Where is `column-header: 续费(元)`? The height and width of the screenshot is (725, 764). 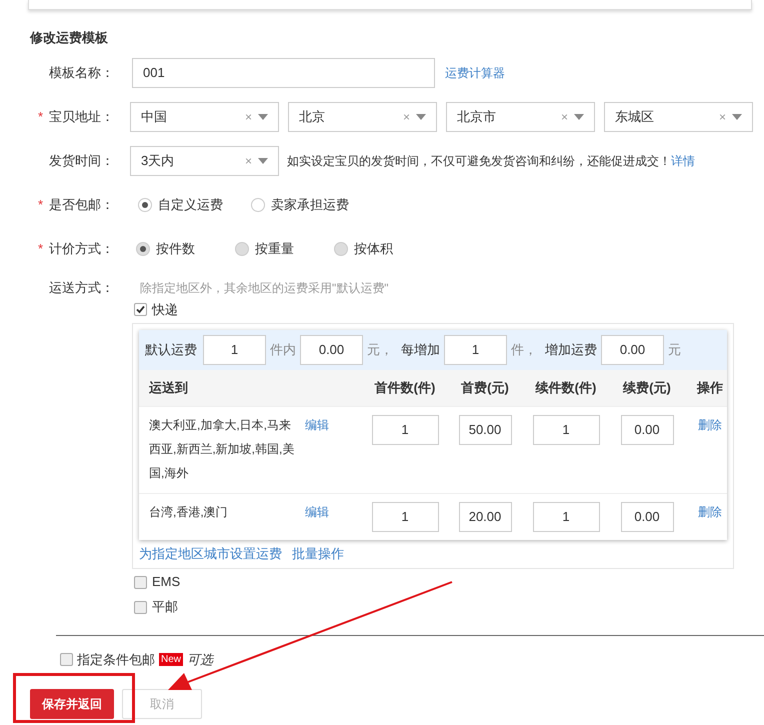 column-header: 续费(元) is located at coordinates (647, 388).